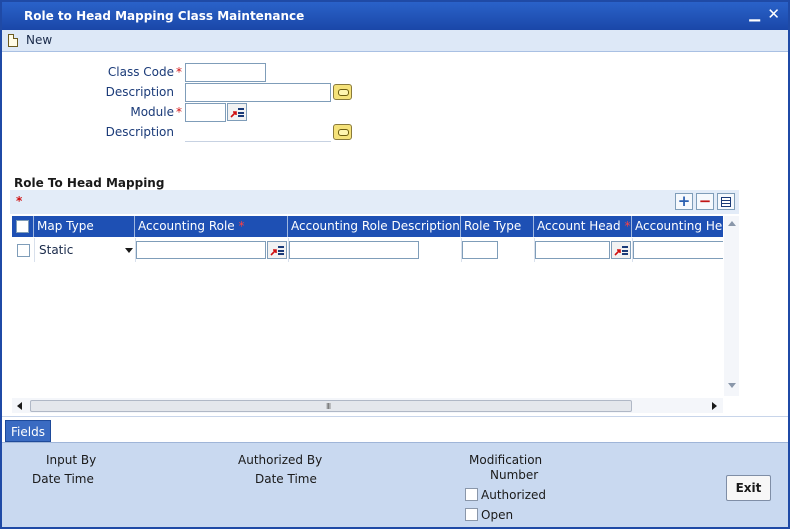 The width and height of the screenshot is (790, 529). I want to click on description-edit-icon, so click(342, 92).